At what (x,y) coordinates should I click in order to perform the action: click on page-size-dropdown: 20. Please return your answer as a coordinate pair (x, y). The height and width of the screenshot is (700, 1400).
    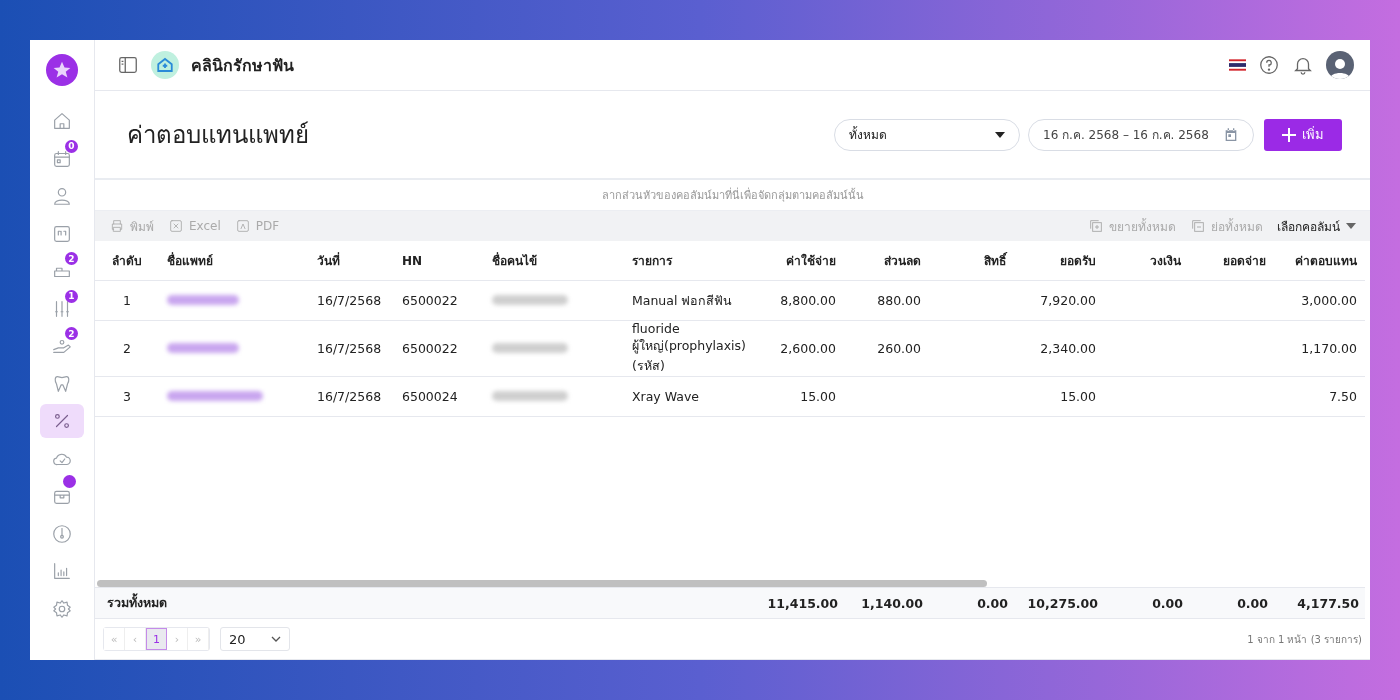
    Looking at the image, I should click on (255, 639).